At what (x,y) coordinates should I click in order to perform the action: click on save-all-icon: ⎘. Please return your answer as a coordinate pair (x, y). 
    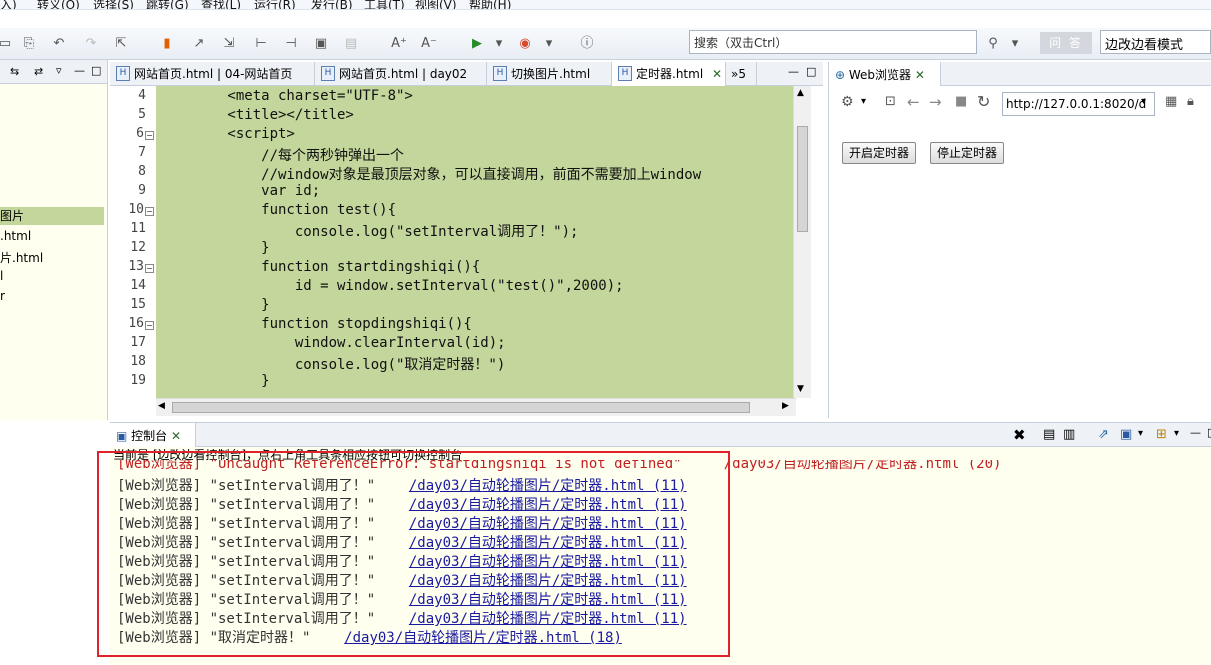
    Looking at the image, I should click on (29, 44).